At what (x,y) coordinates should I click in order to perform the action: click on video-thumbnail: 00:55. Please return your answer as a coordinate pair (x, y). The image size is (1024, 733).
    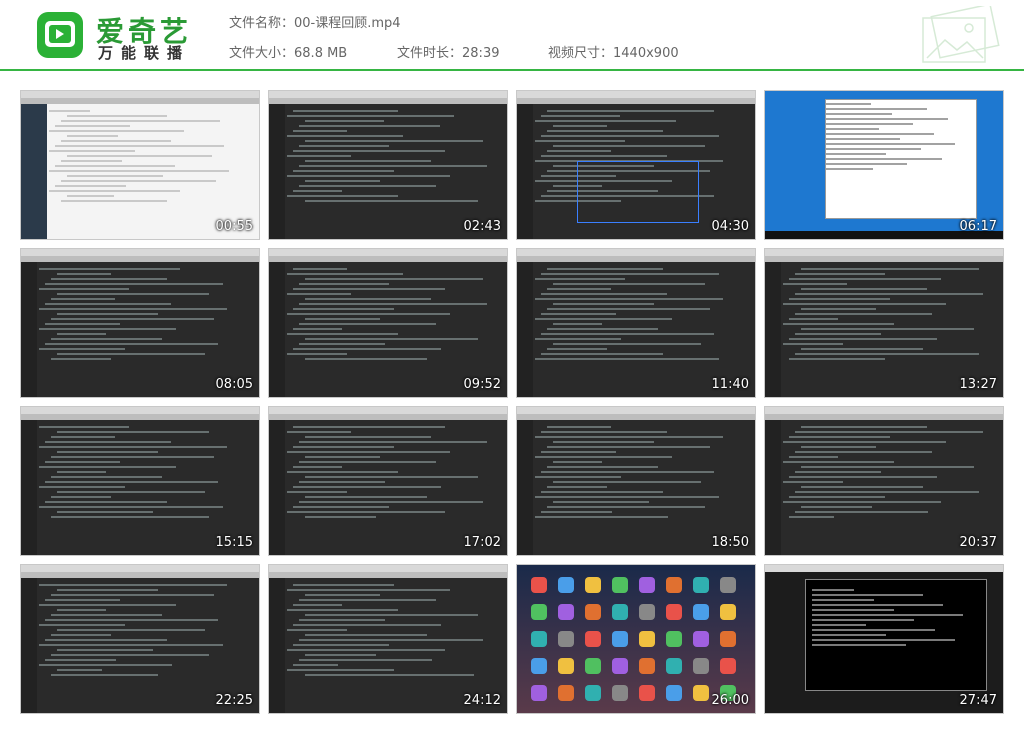
    Looking at the image, I should click on (140, 165).